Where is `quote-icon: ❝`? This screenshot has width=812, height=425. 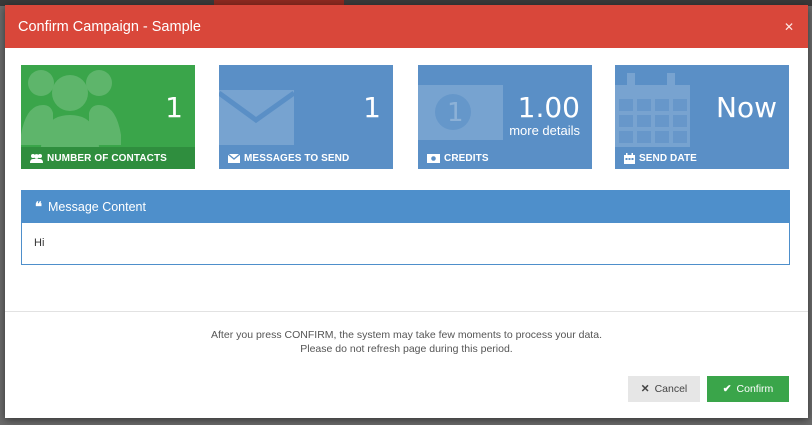
quote-icon: ❝ is located at coordinates (38, 206).